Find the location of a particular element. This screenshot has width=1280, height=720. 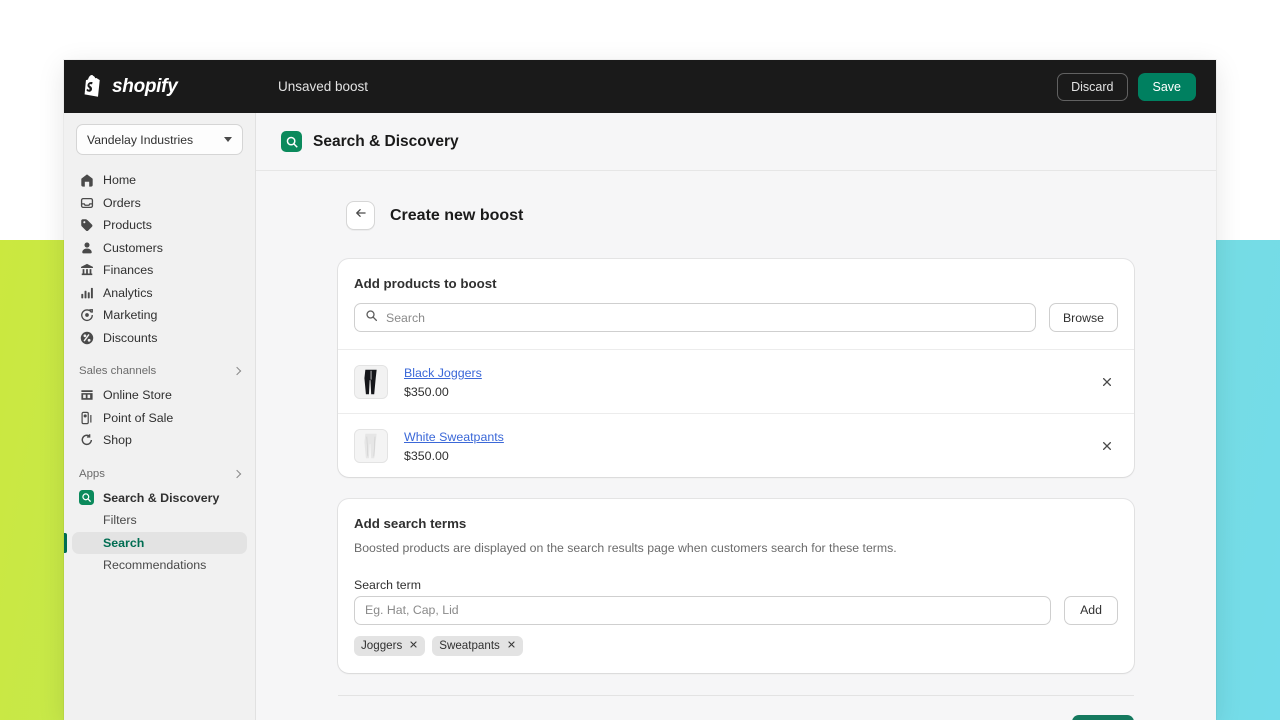

sidebar-item-online-store: Online Store is located at coordinates (159, 395).